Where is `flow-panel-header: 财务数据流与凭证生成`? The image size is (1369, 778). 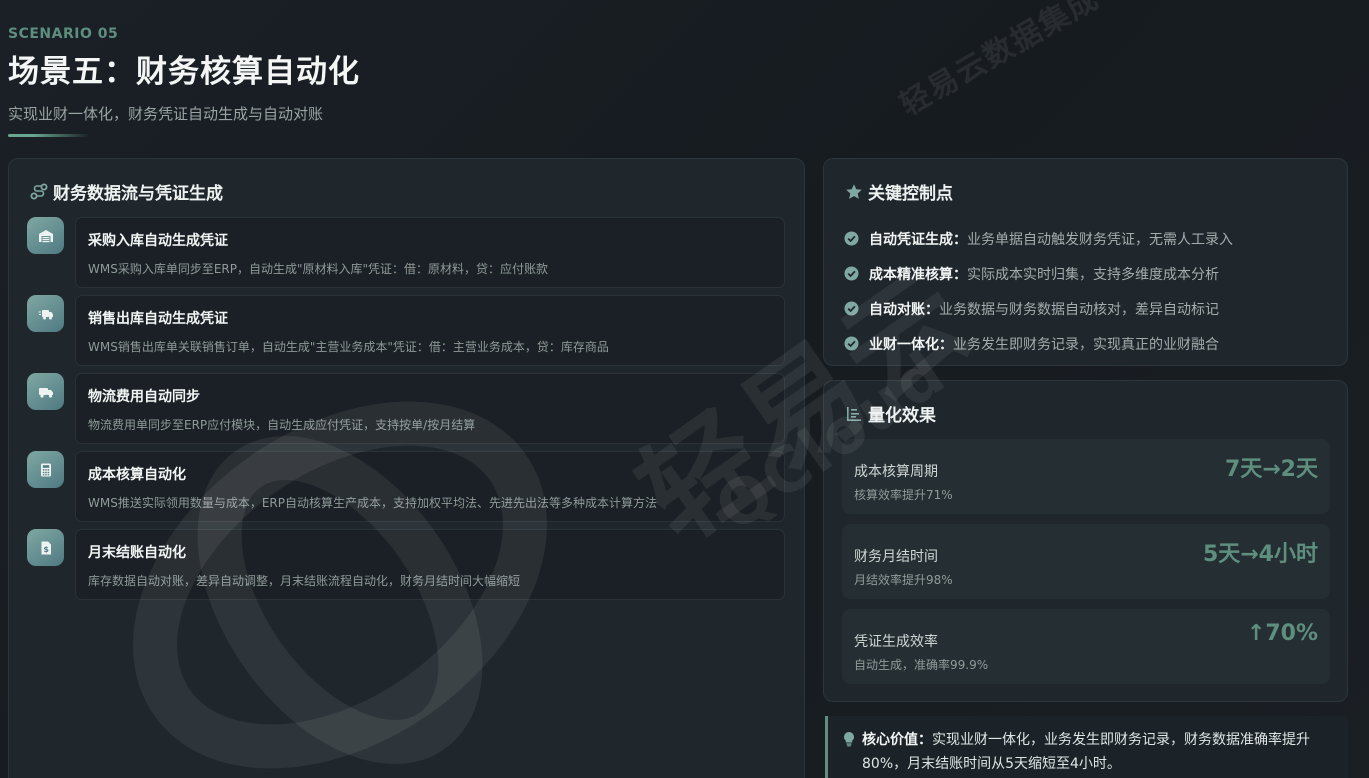
flow-panel-header: 财务数据流与凭证生成 is located at coordinates (126, 191).